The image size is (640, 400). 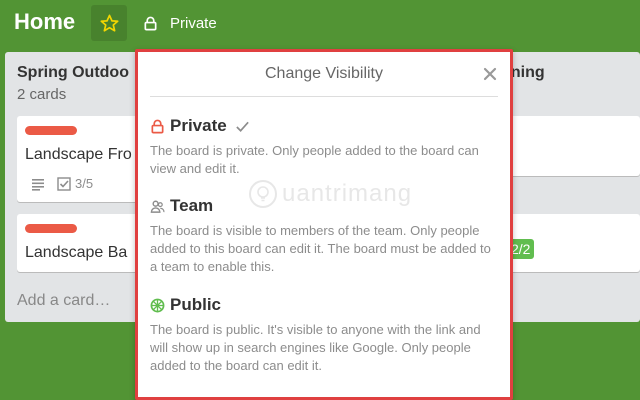 I want to click on option-label: Private, so click(x=198, y=125).